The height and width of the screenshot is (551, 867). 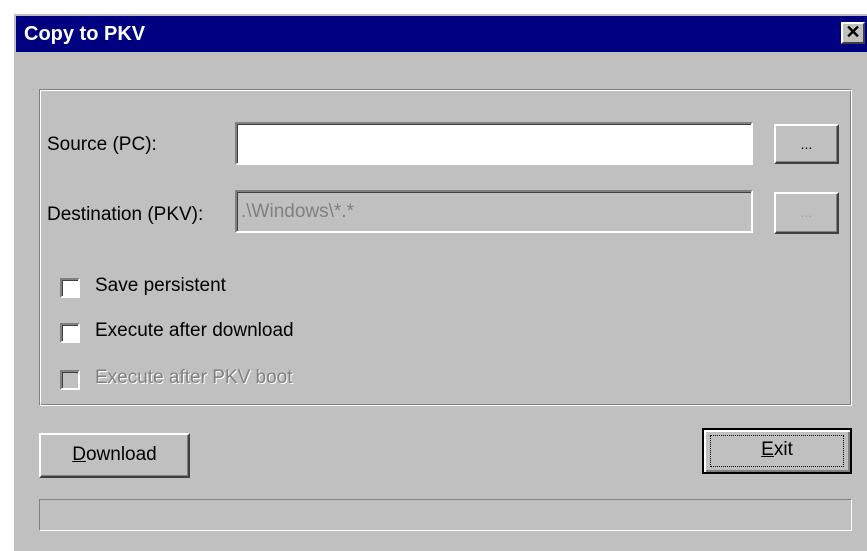 What do you see at coordinates (445, 515) in the screenshot?
I see `progress-bar` at bounding box center [445, 515].